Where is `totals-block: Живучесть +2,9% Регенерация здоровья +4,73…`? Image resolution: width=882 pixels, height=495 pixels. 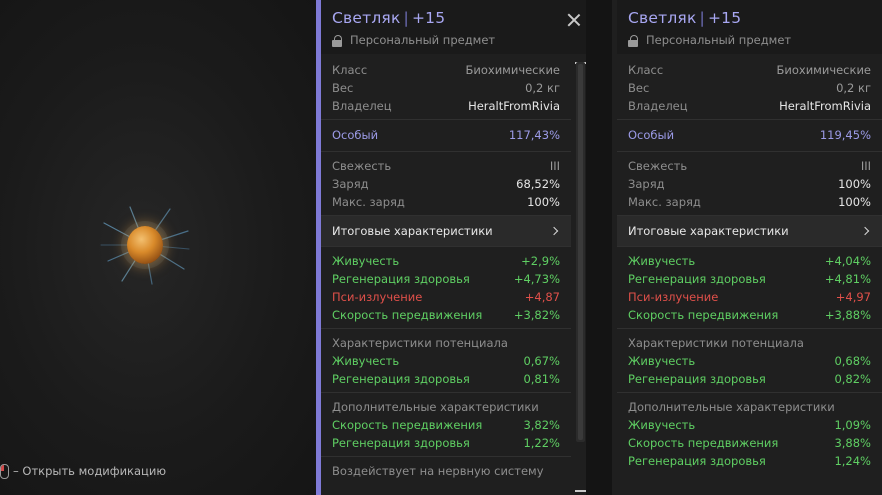 totals-block: Живучесть +2,9% Регенерация здоровья +4,73… is located at coordinates (446, 287).